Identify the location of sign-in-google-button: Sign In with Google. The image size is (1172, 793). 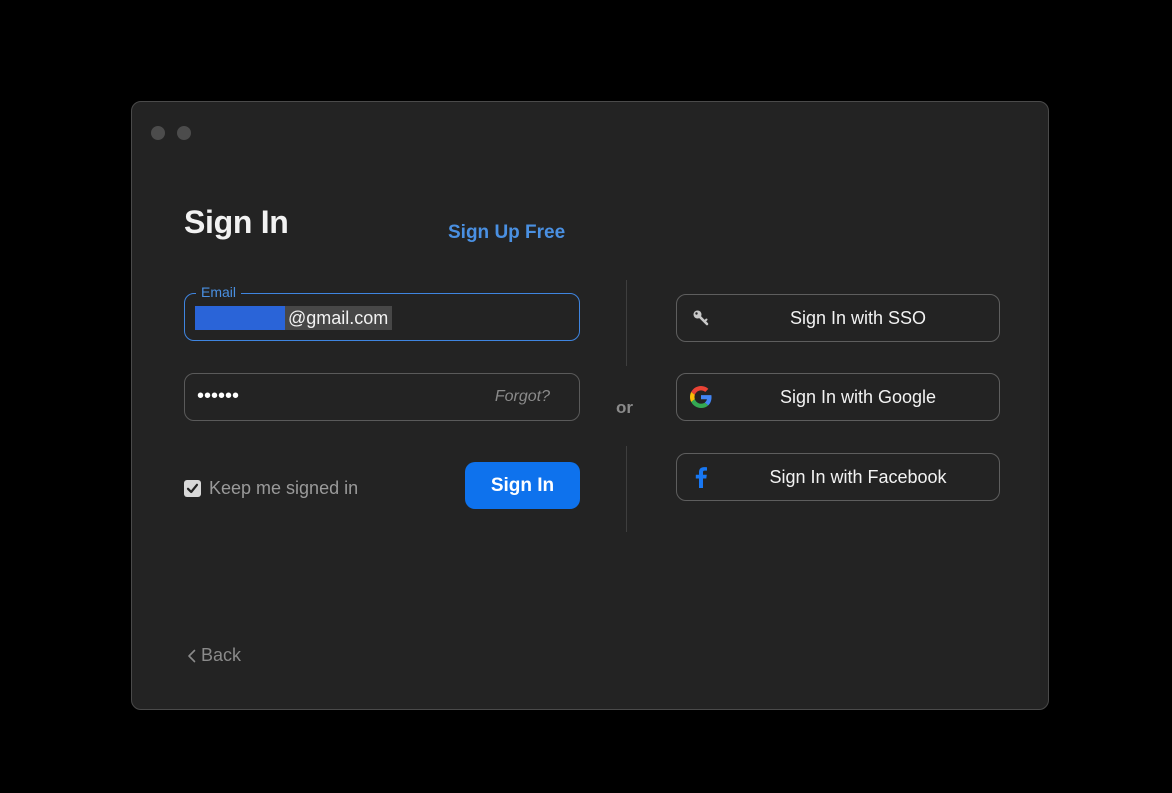
(838, 397).